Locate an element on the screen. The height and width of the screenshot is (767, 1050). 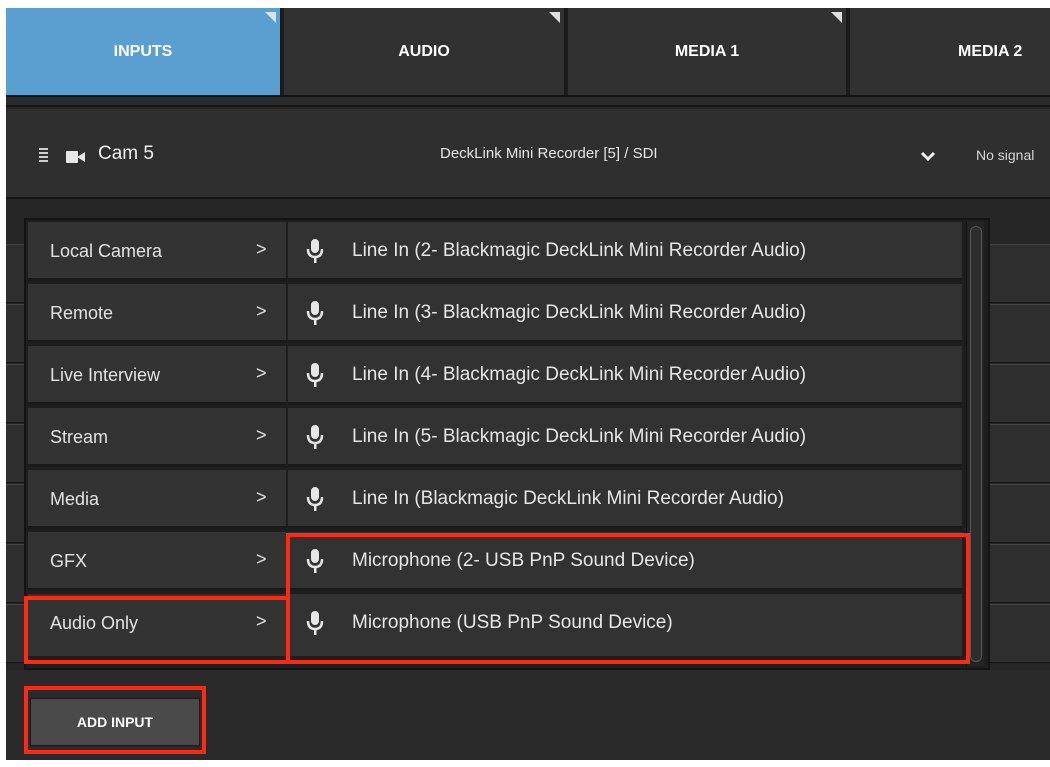
add-input-button: ADD INPUT is located at coordinates (115, 722).